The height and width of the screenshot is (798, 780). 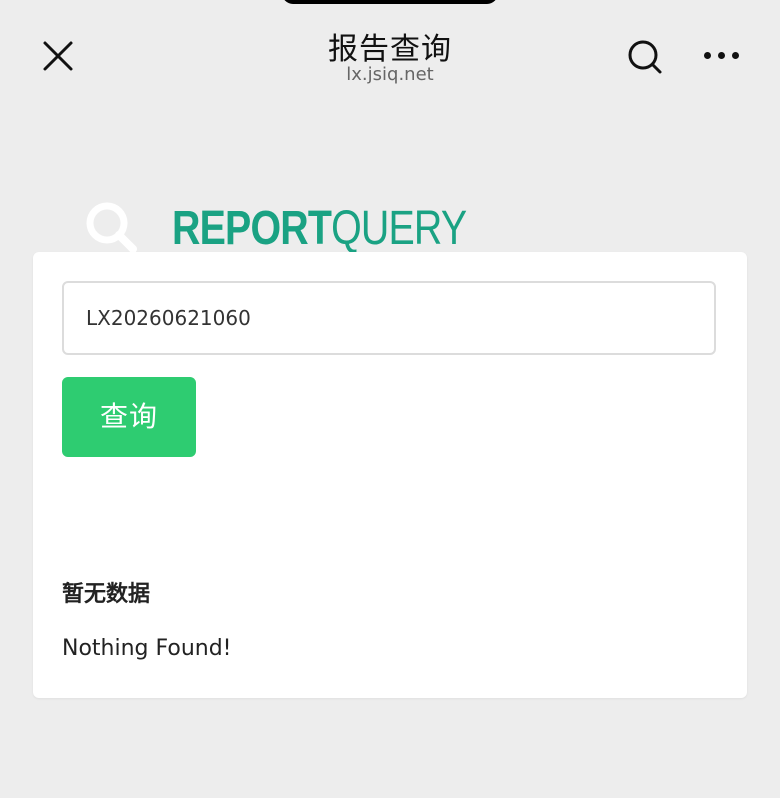 I want to click on search-button, so click(x=645, y=57).